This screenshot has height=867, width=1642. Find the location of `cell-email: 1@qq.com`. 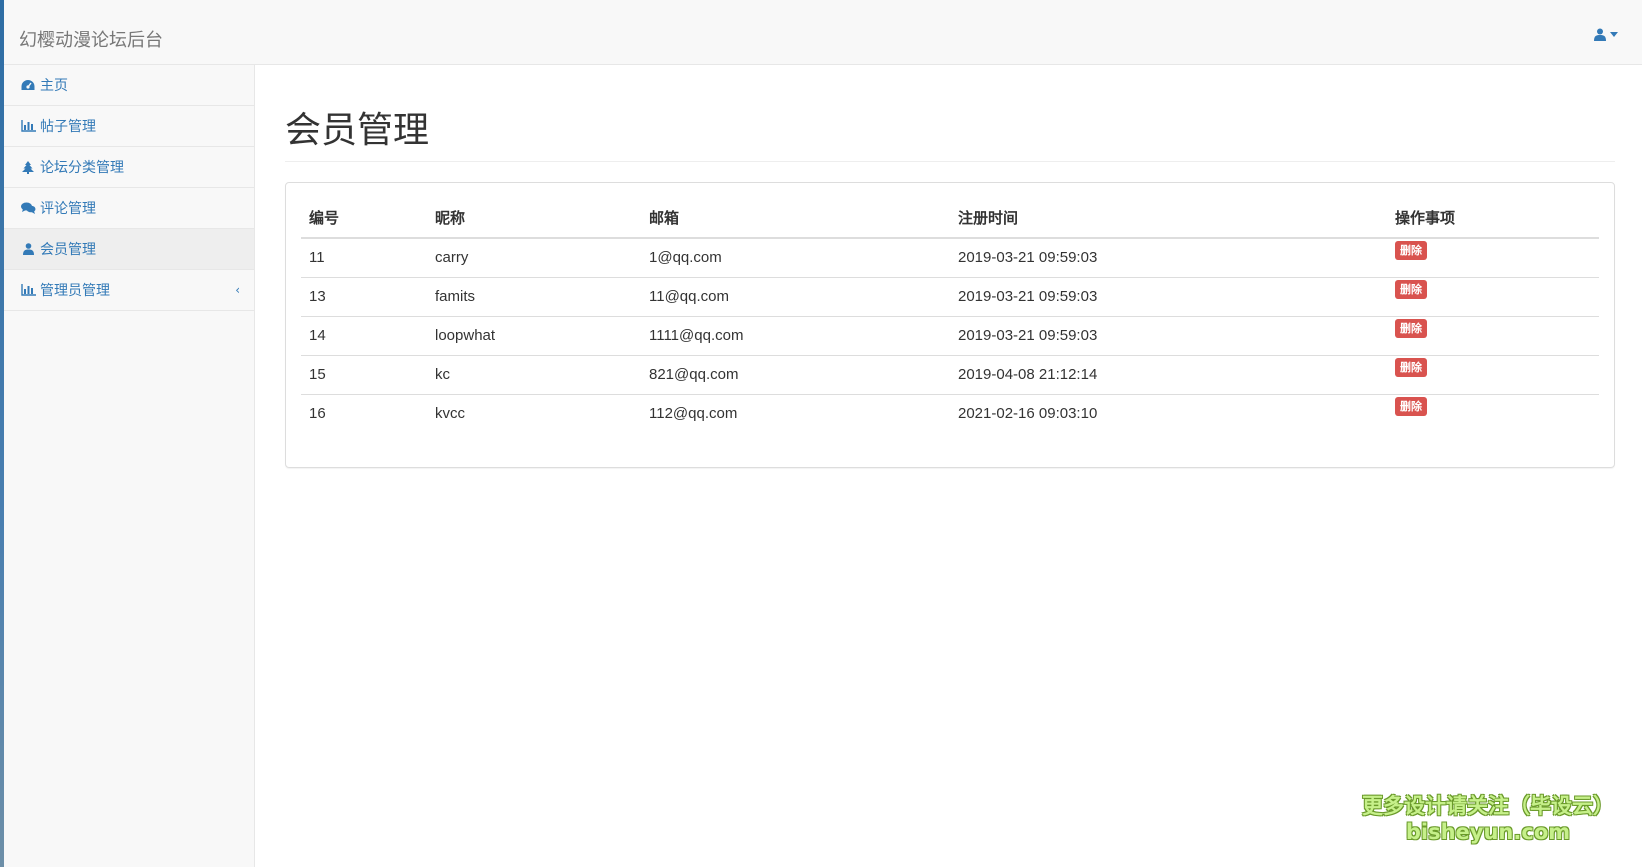

cell-email: 1@qq.com is located at coordinates (685, 258).